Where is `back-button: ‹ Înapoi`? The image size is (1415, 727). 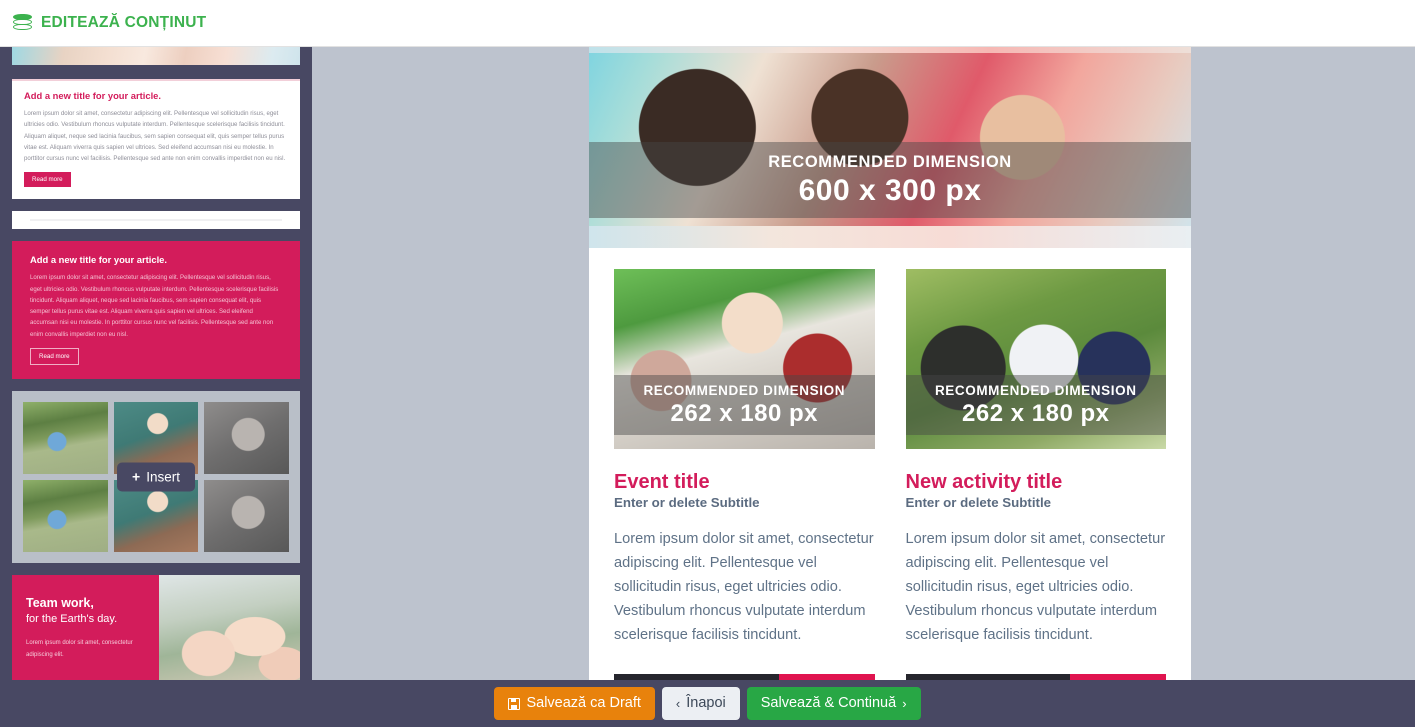 back-button: ‹ Înapoi is located at coordinates (700, 703).